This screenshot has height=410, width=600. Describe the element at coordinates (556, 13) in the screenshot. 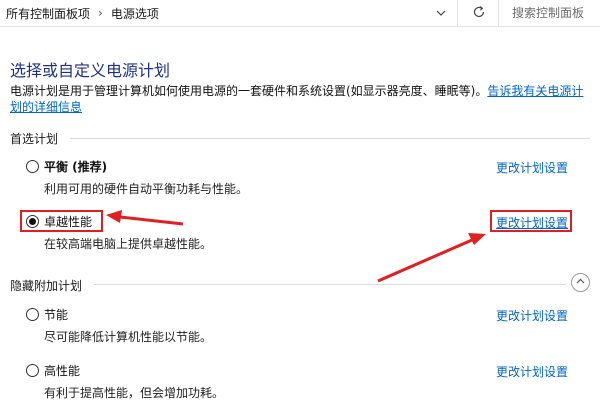

I see `search-input` at that location.